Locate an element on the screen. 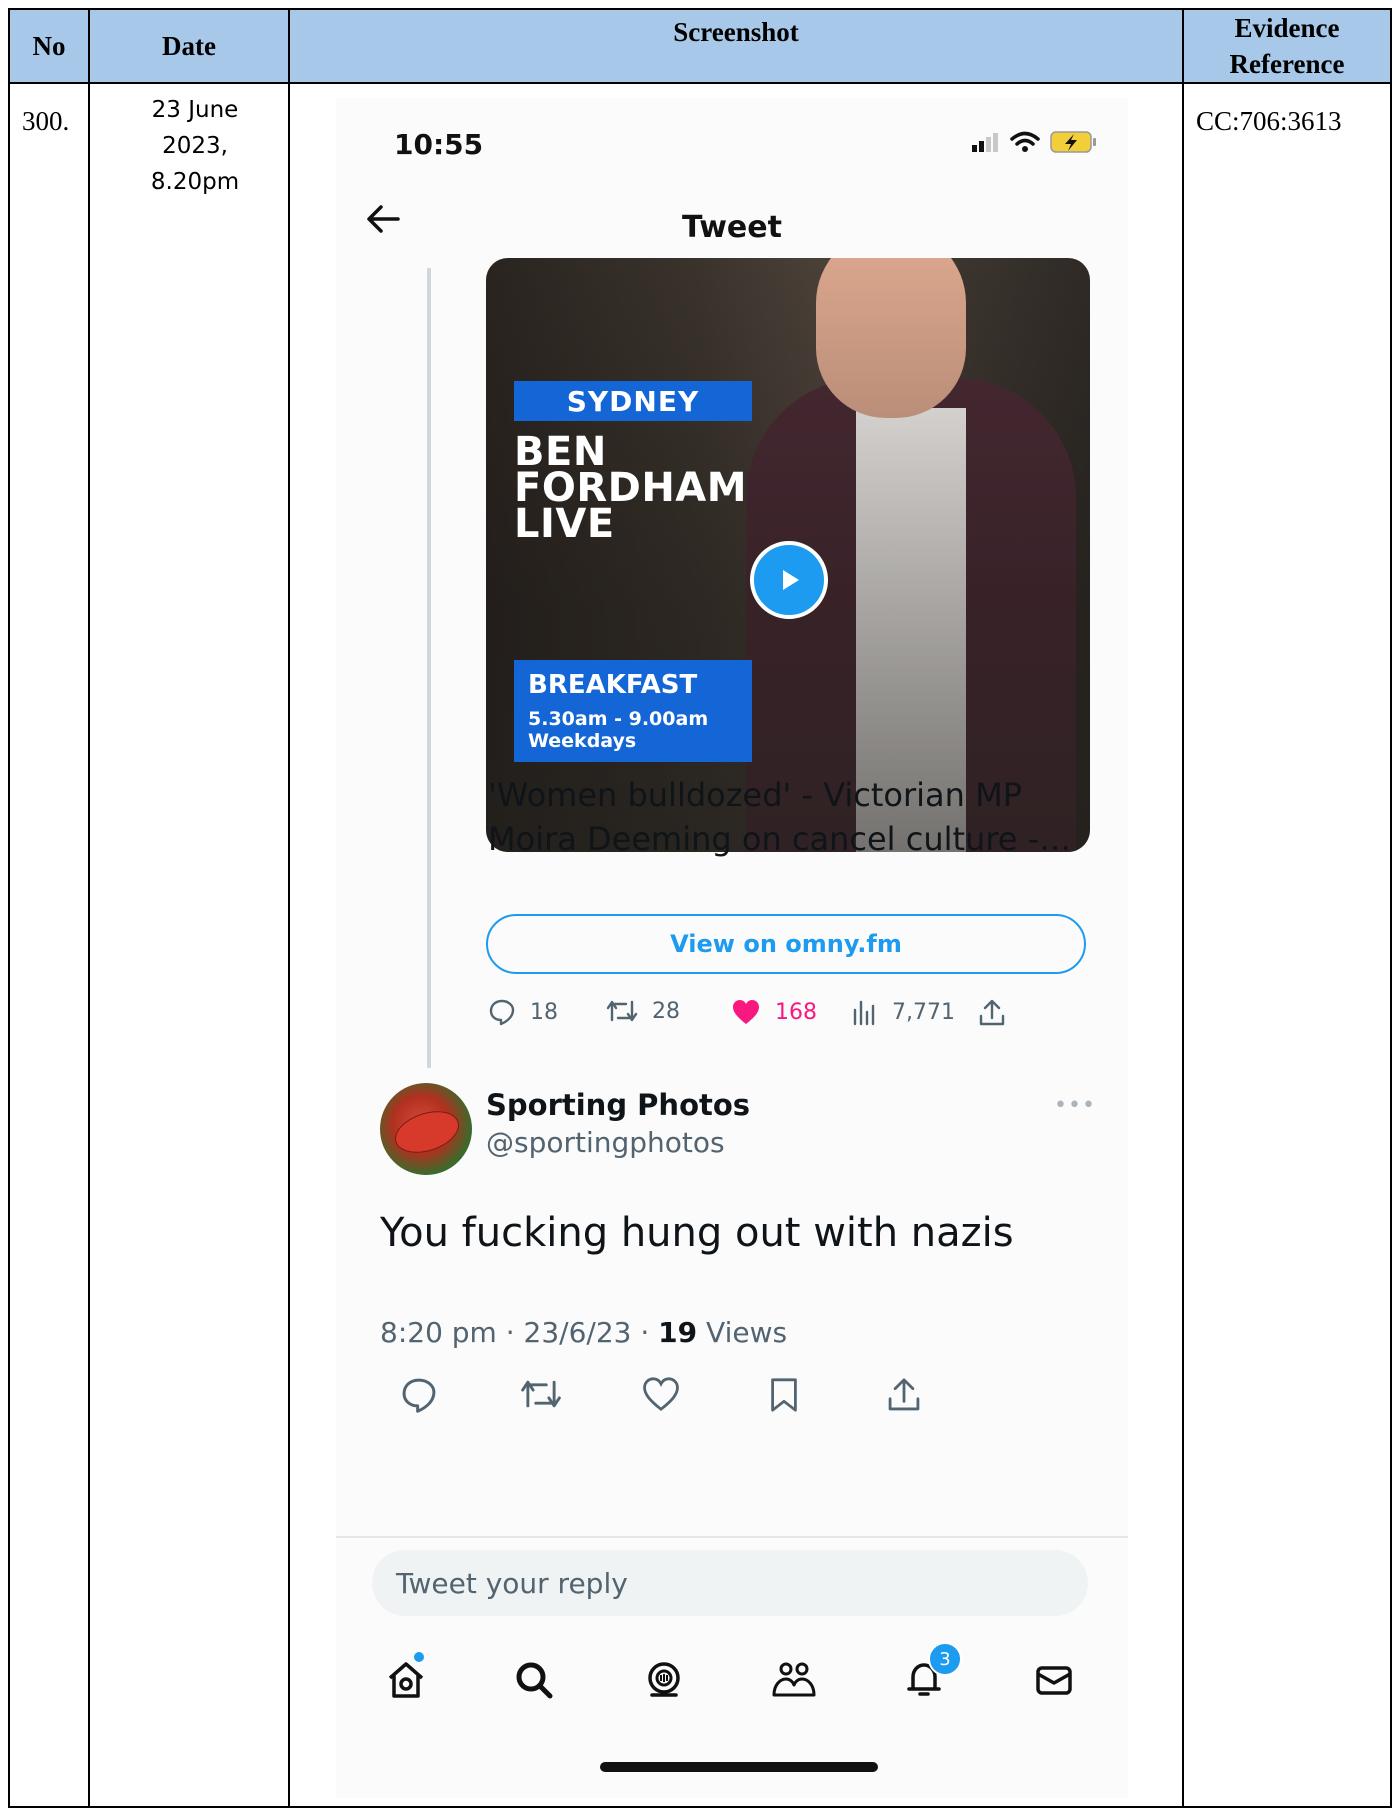  tweet-text: You fucking hung out with nazis is located at coordinates (697, 1233).